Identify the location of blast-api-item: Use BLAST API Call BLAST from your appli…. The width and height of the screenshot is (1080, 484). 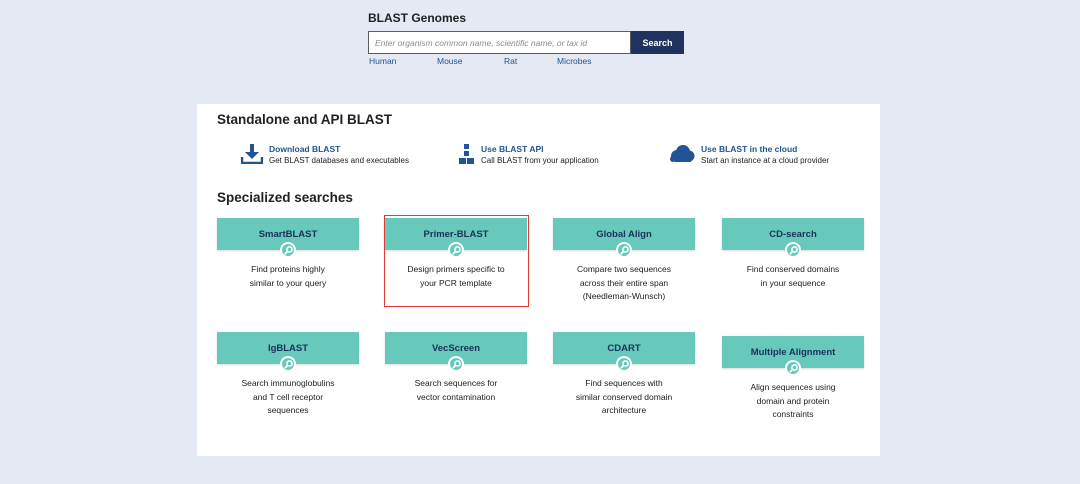
(529, 155).